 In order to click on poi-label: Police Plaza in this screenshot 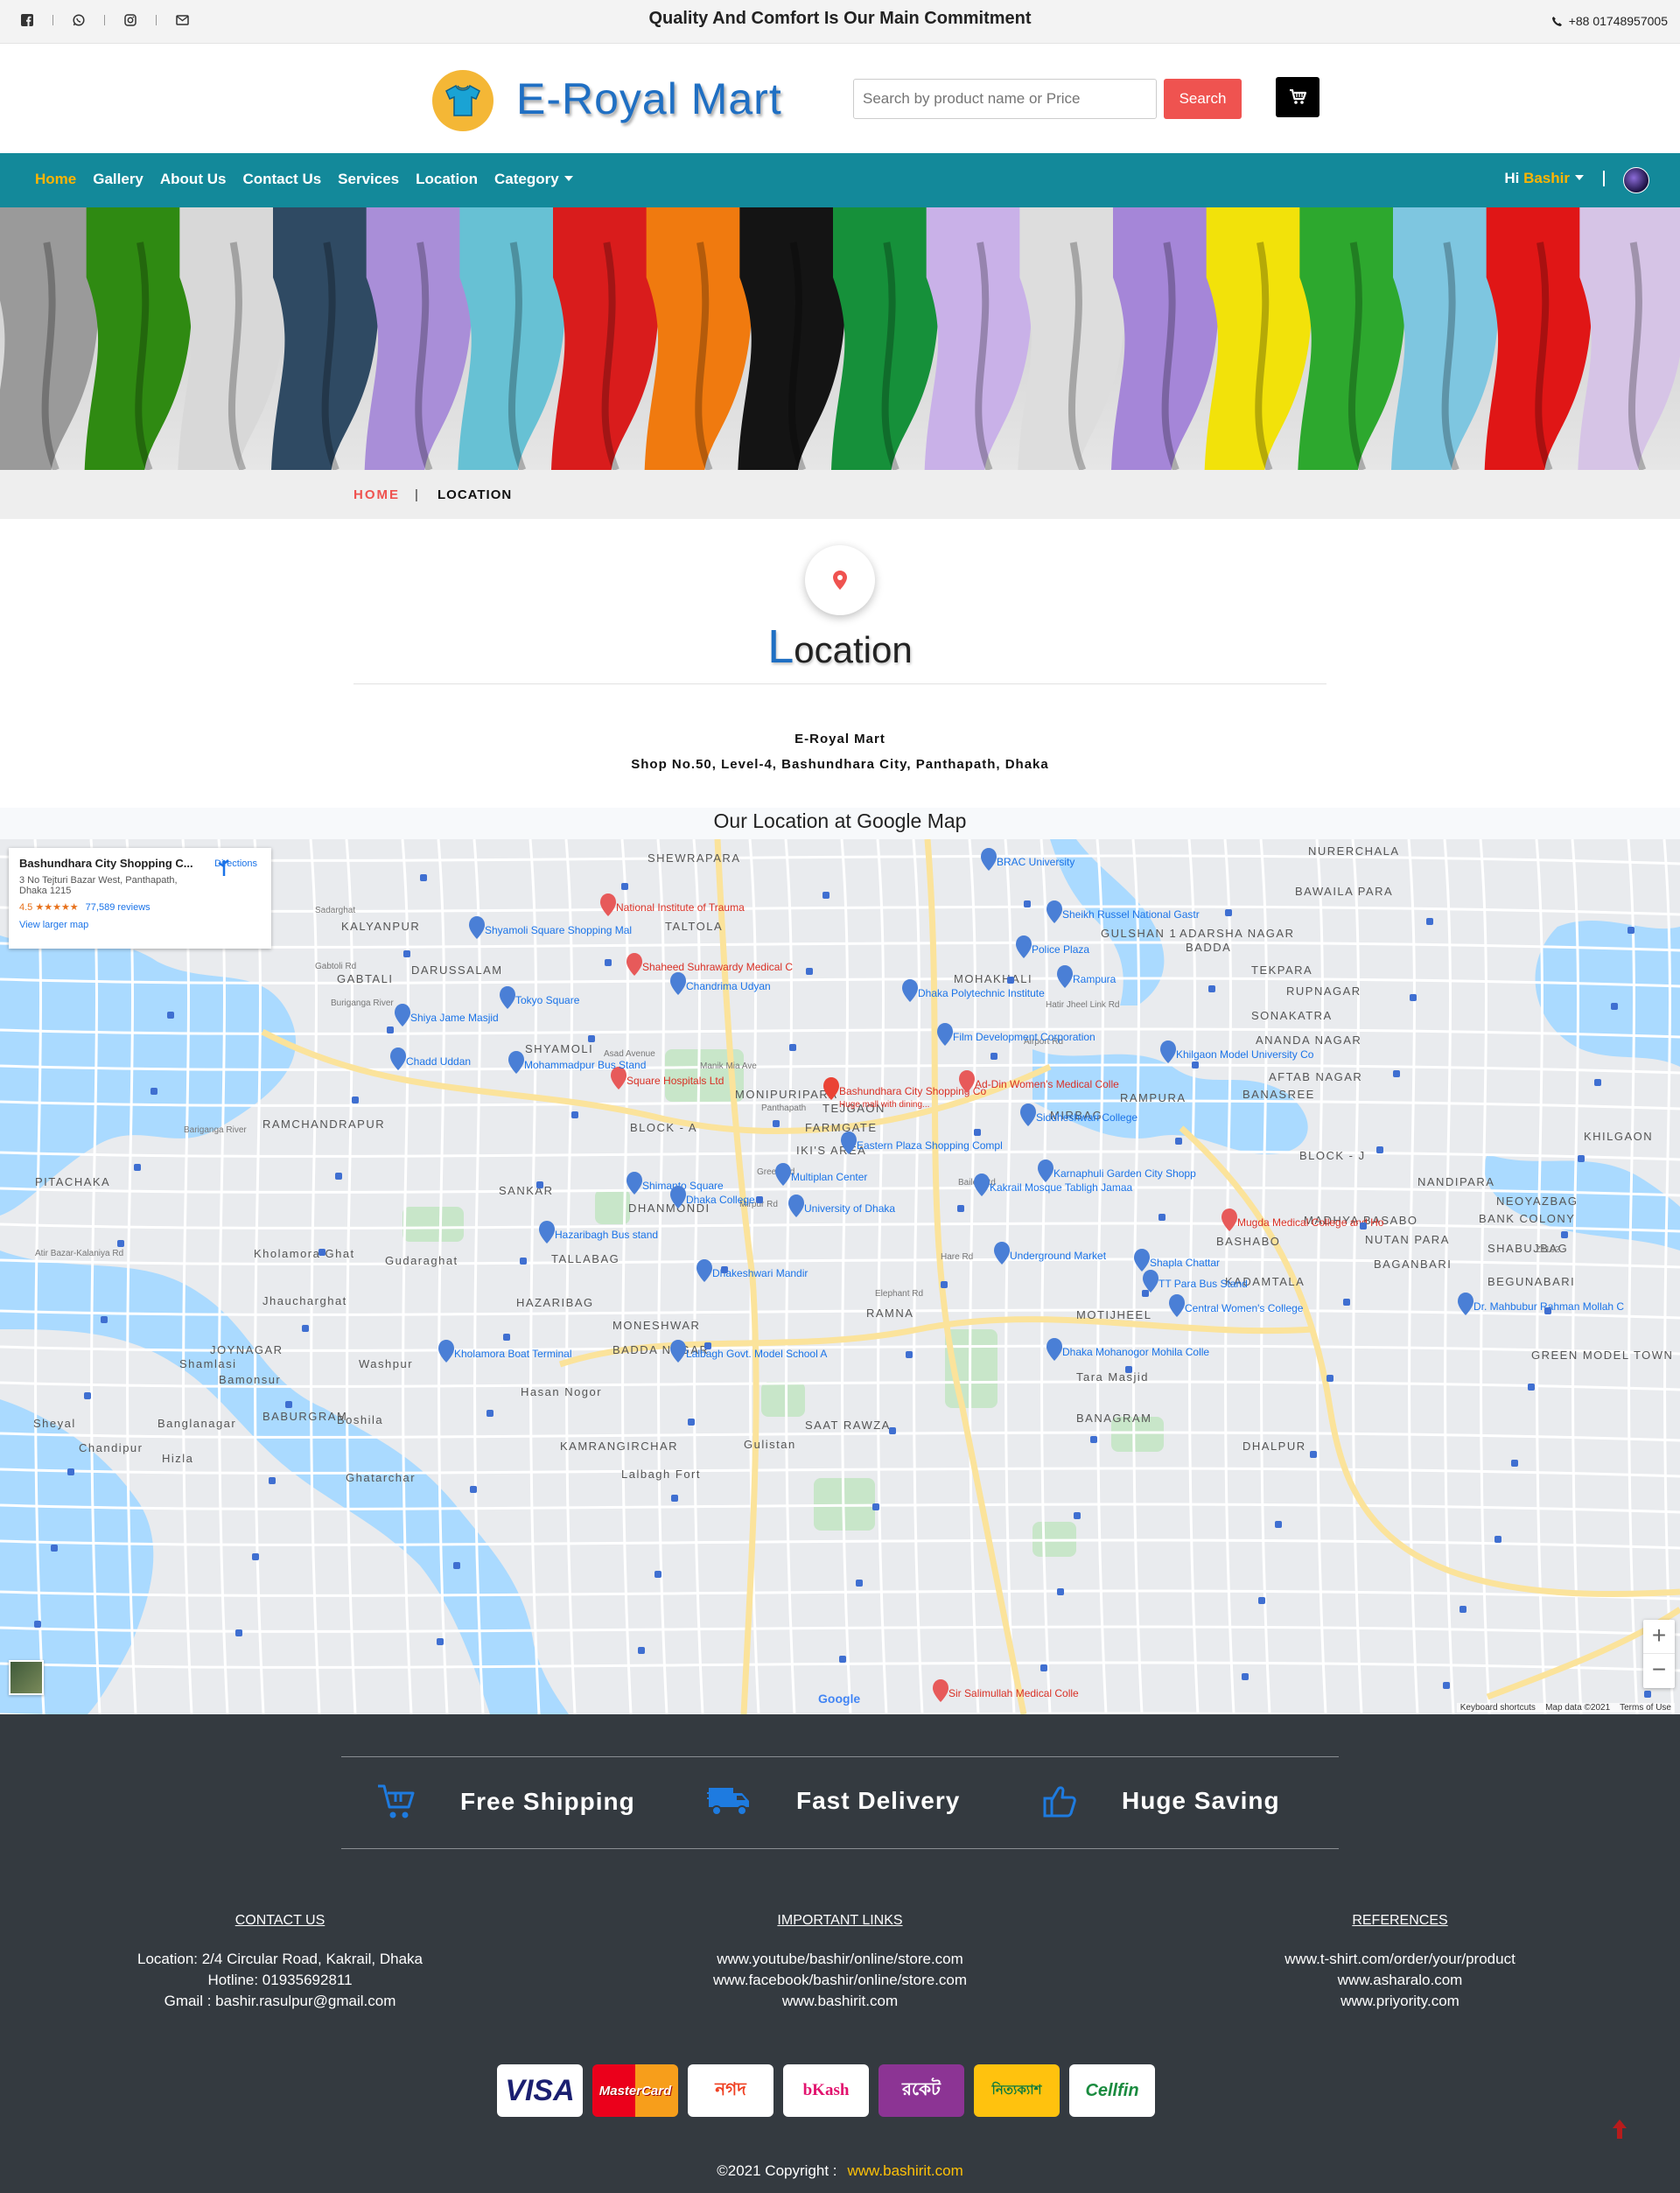, I will do `click(1060, 949)`.